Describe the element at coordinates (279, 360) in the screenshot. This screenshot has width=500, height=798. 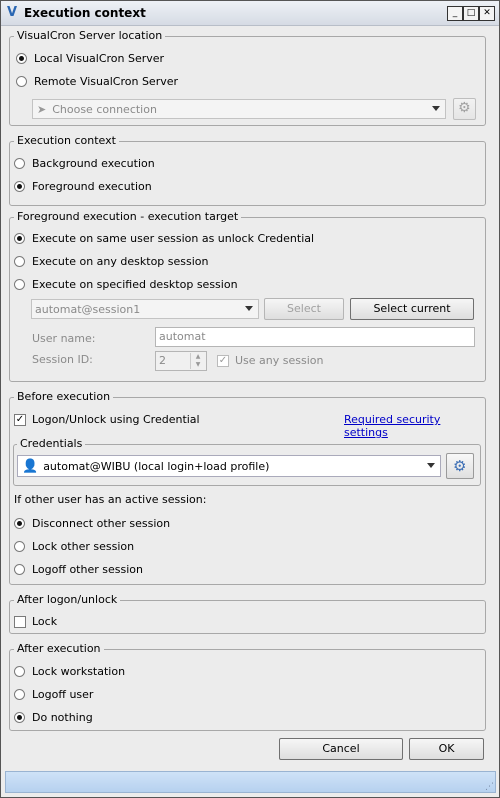
I see `use-any-session-label: Use any session` at that location.